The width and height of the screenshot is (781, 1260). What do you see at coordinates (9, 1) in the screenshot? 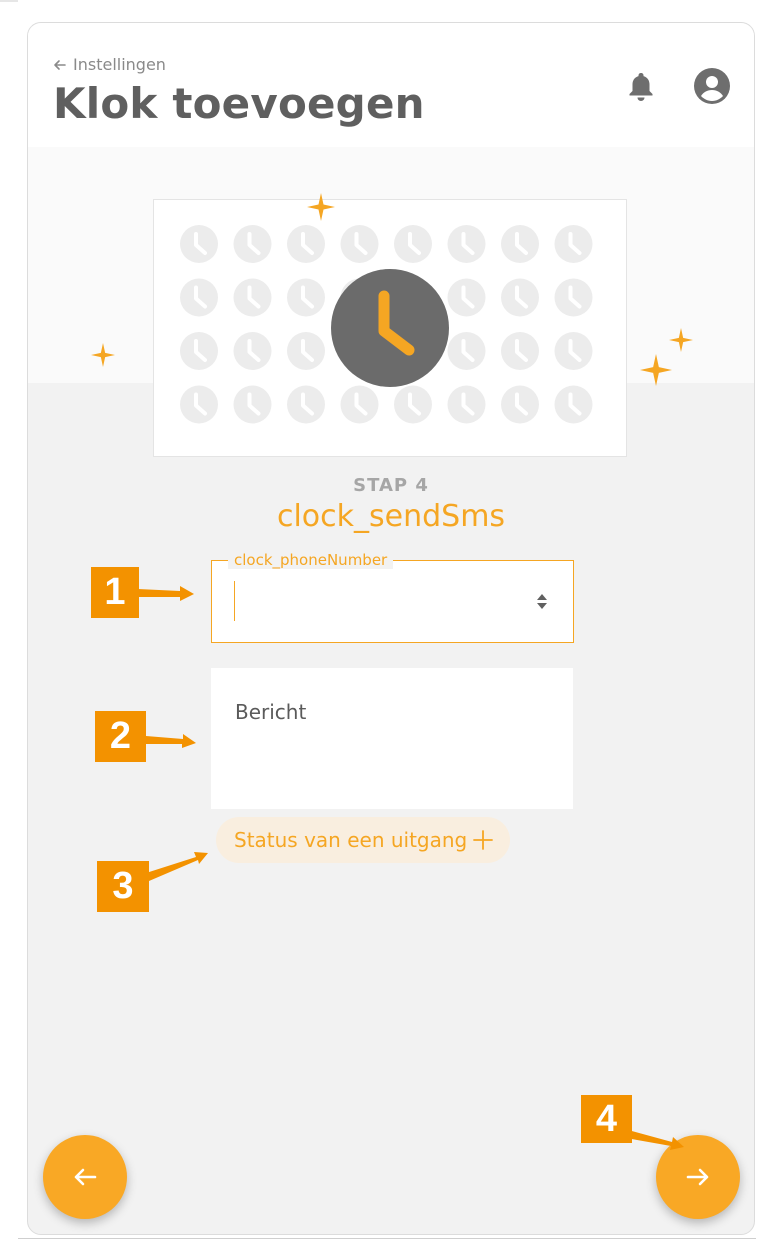
I see `window-edge` at bounding box center [9, 1].